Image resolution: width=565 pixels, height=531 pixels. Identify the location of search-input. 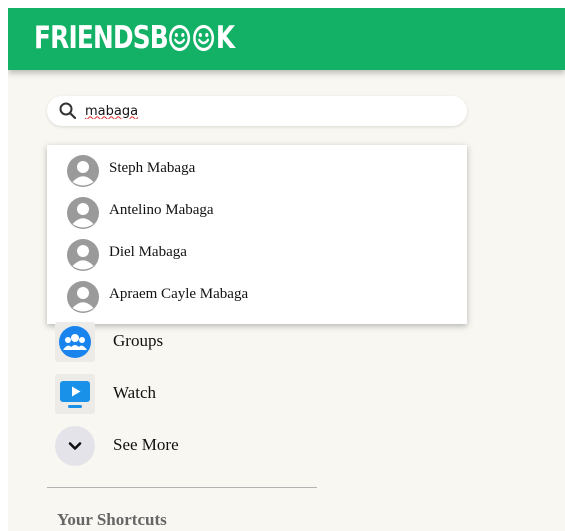
(265, 111).